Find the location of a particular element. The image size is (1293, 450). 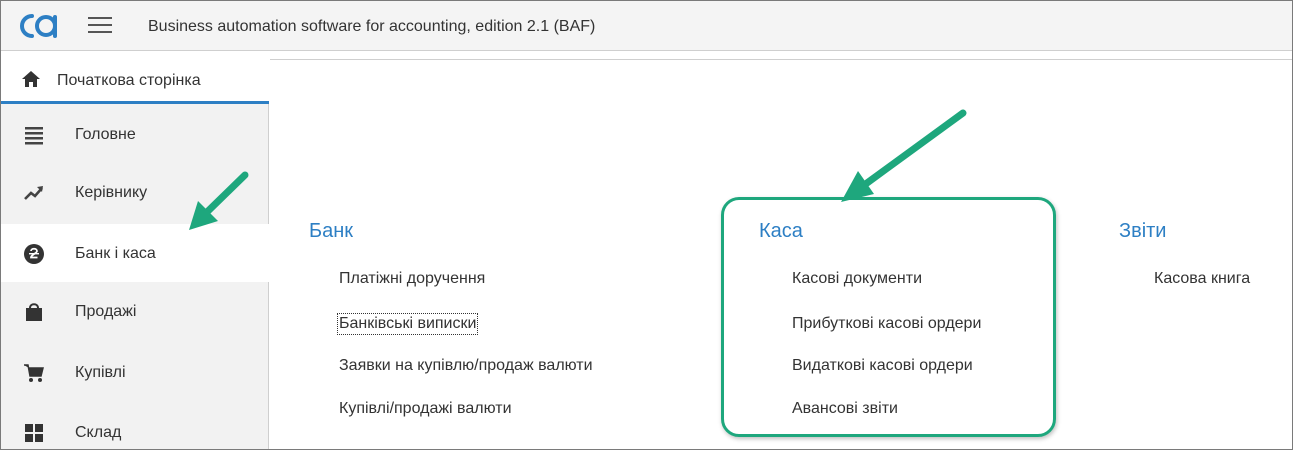

sidebar-item-label: Керівнику is located at coordinates (111, 192).